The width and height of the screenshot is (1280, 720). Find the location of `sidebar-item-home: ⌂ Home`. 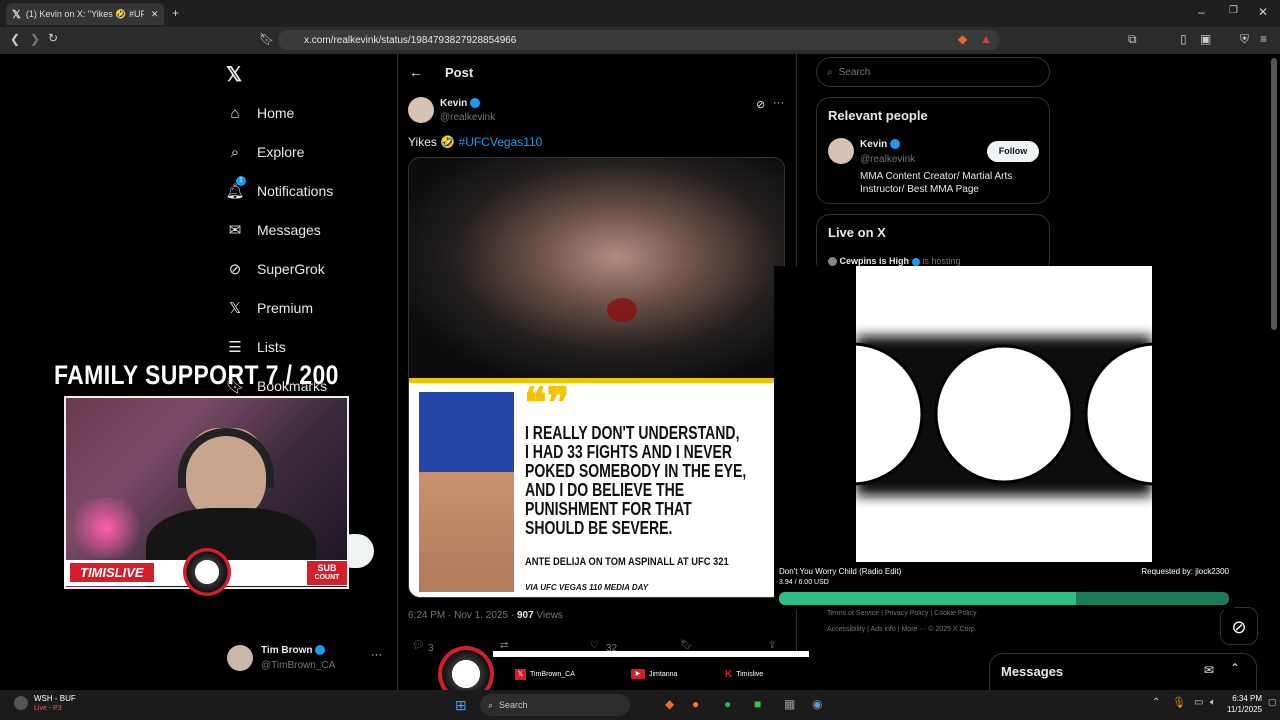

sidebar-item-home: ⌂ Home is located at coordinates (280, 113).